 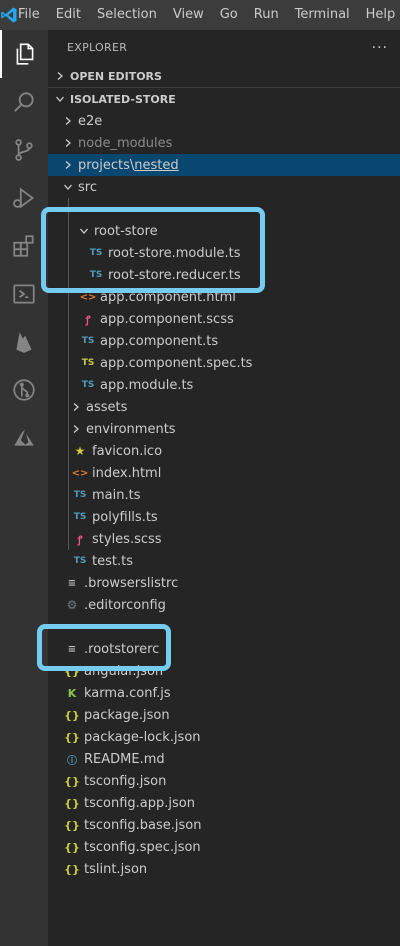 I want to click on menu-view: View, so click(x=188, y=15).